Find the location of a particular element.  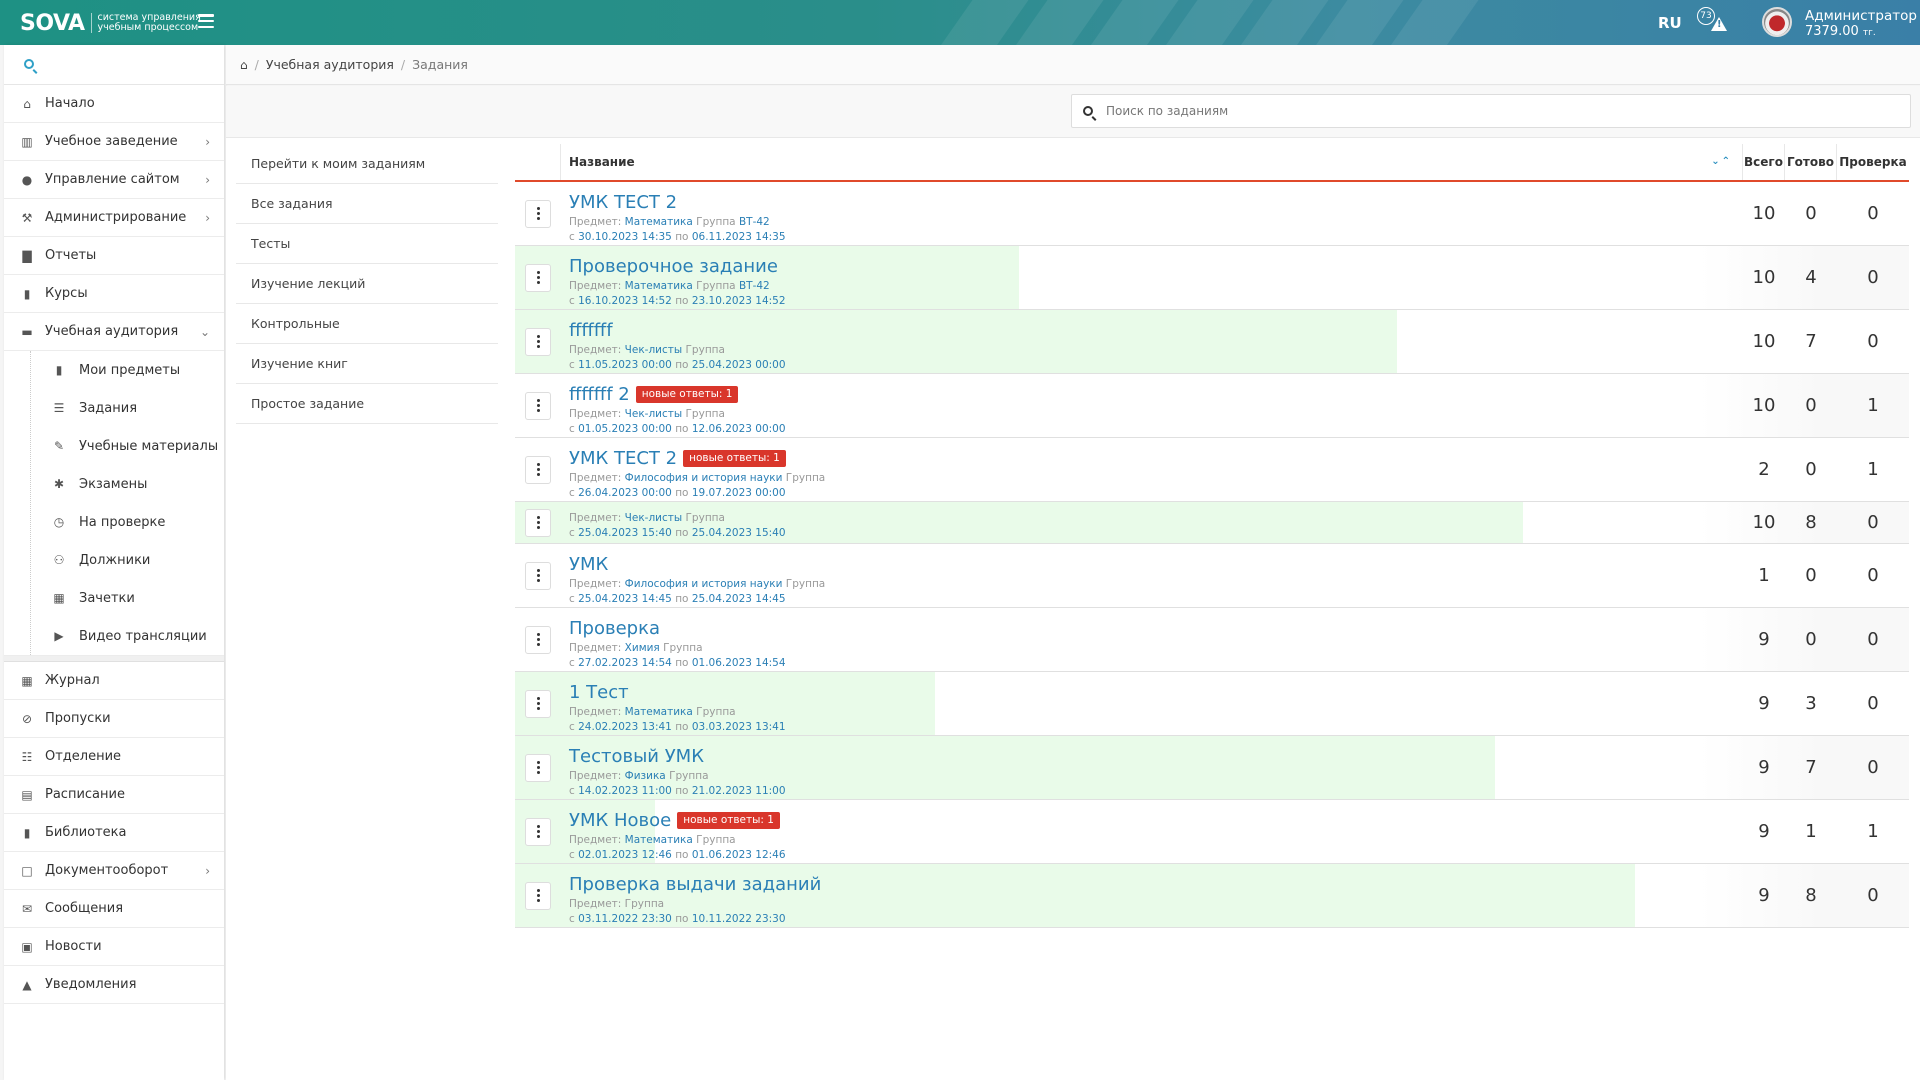

language-switch: RU is located at coordinates (1670, 23).